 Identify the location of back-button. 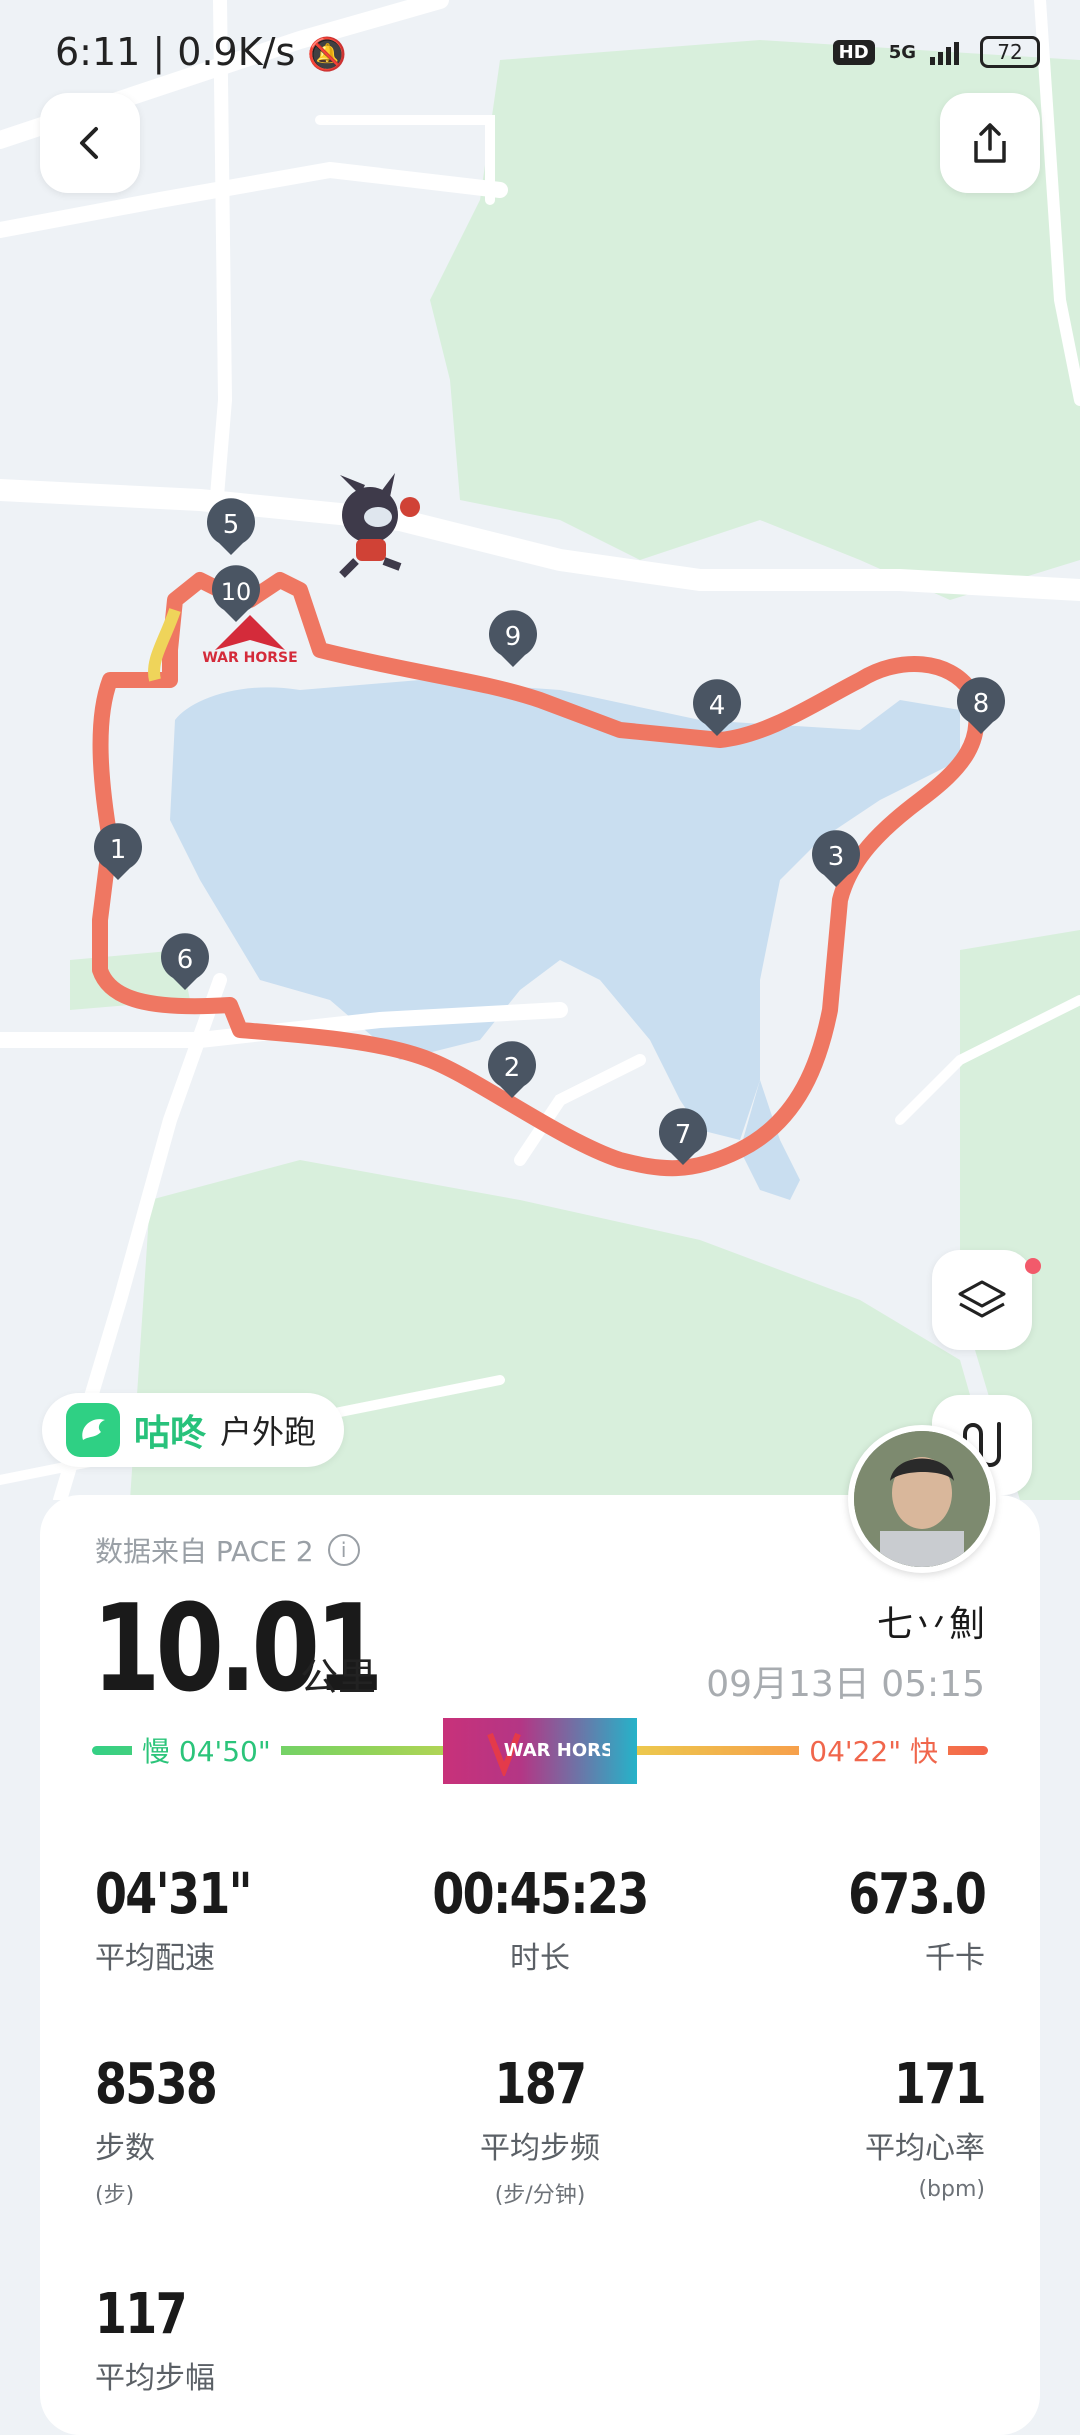
(90, 143).